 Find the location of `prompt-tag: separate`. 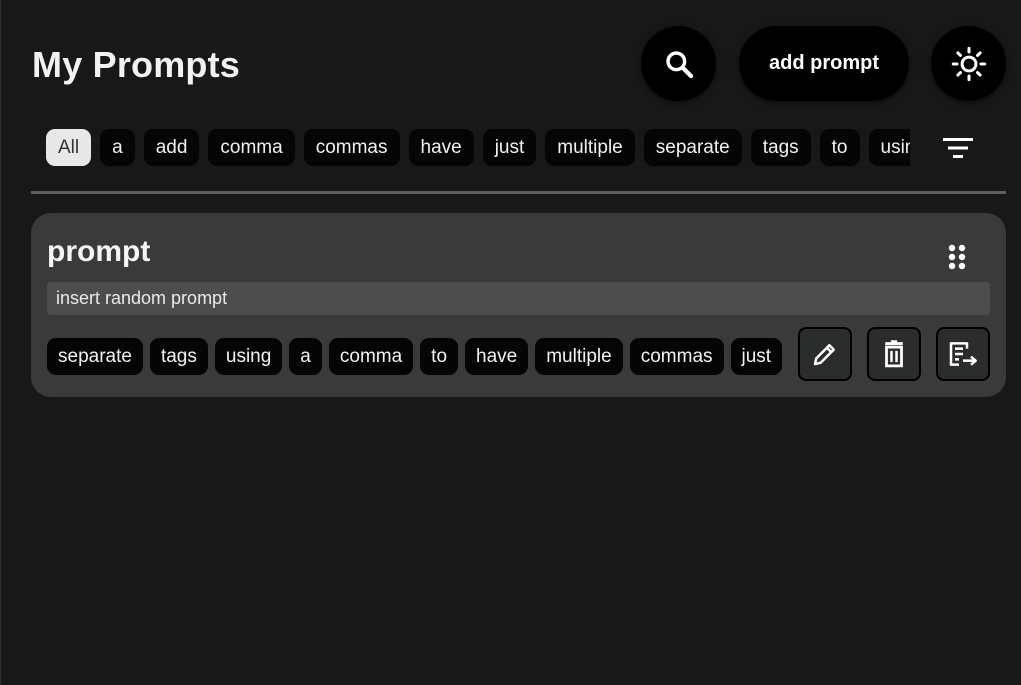

prompt-tag: separate is located at coordinates (95, 356).